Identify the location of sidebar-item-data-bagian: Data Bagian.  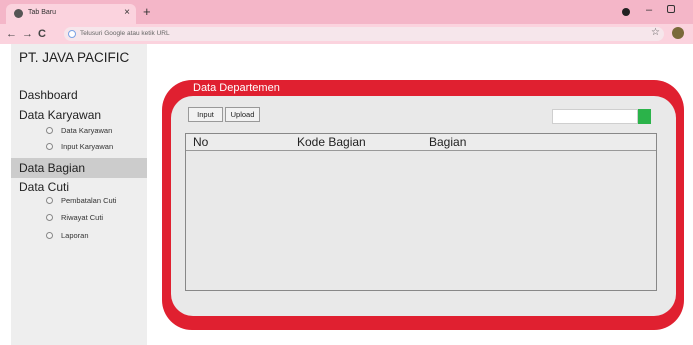
(52, 168).